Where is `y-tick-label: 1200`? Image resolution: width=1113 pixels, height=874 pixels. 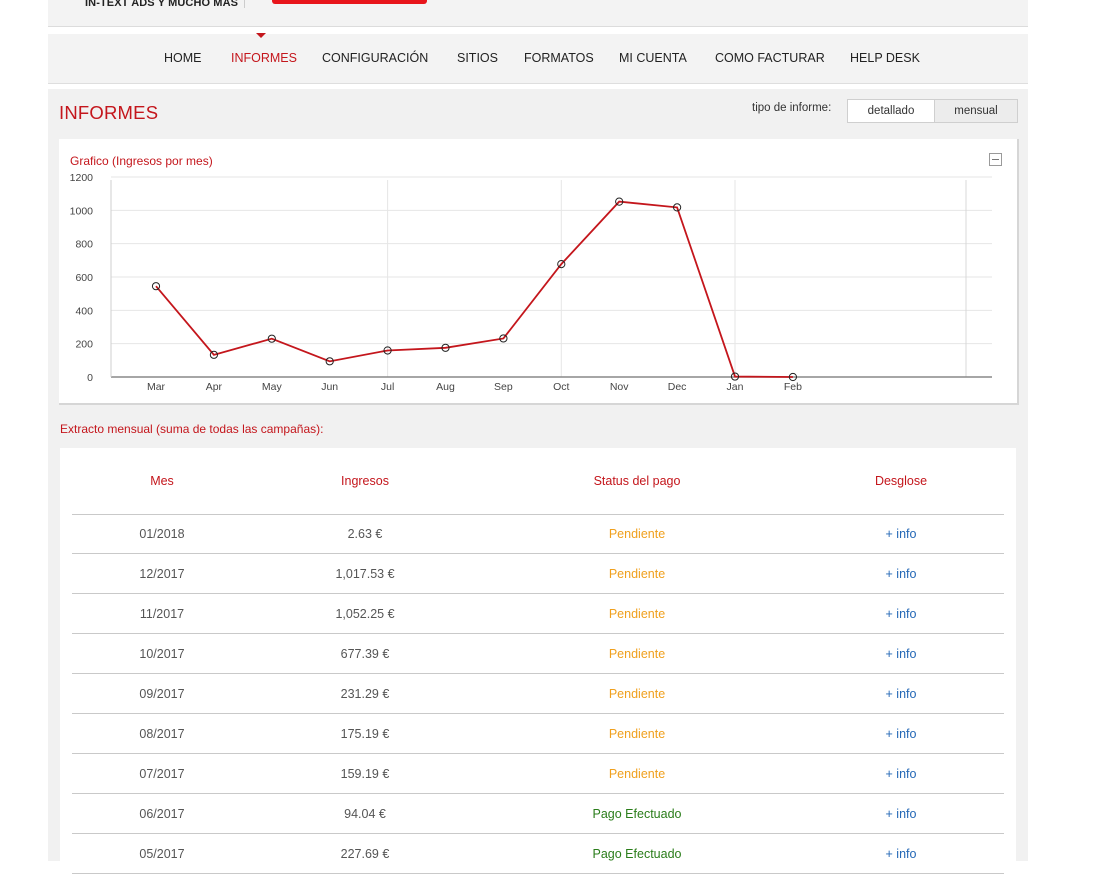 y-tick-label: 1200 is located at coordinates (82, 178).